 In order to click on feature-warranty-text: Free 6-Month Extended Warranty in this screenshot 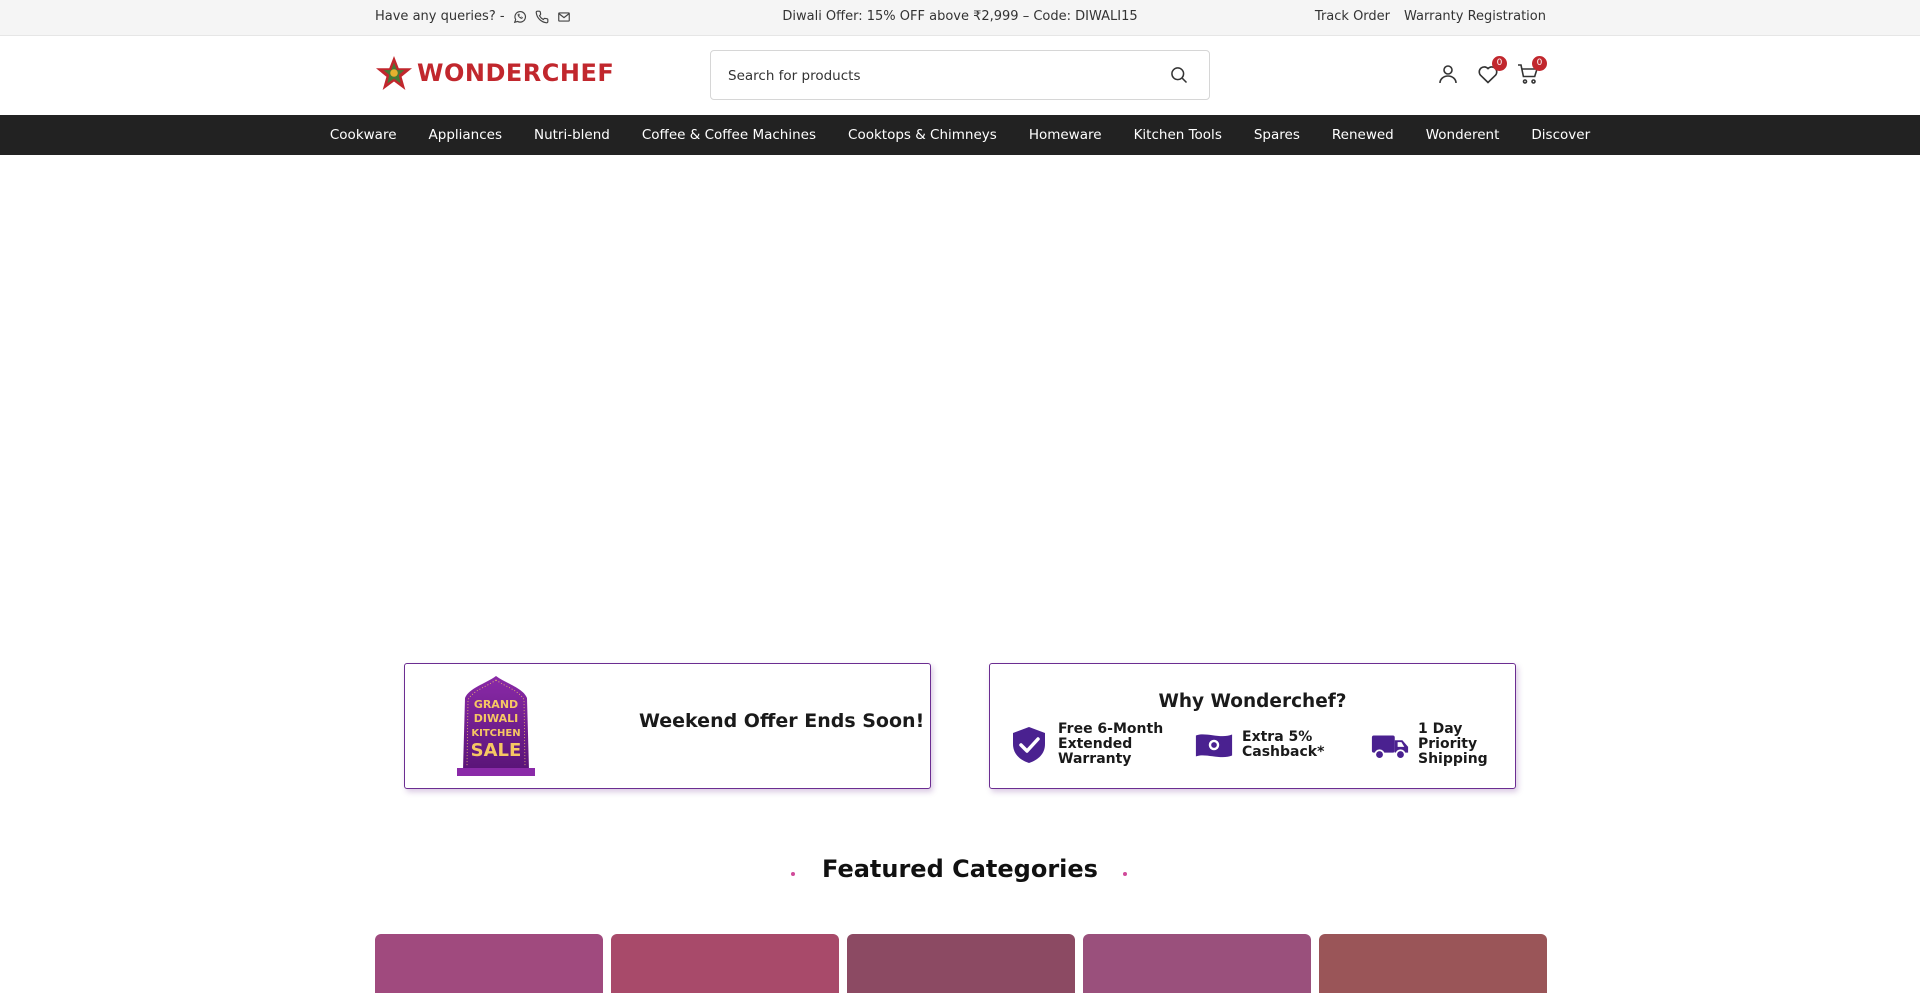, I will do `click(1111, 744)`.